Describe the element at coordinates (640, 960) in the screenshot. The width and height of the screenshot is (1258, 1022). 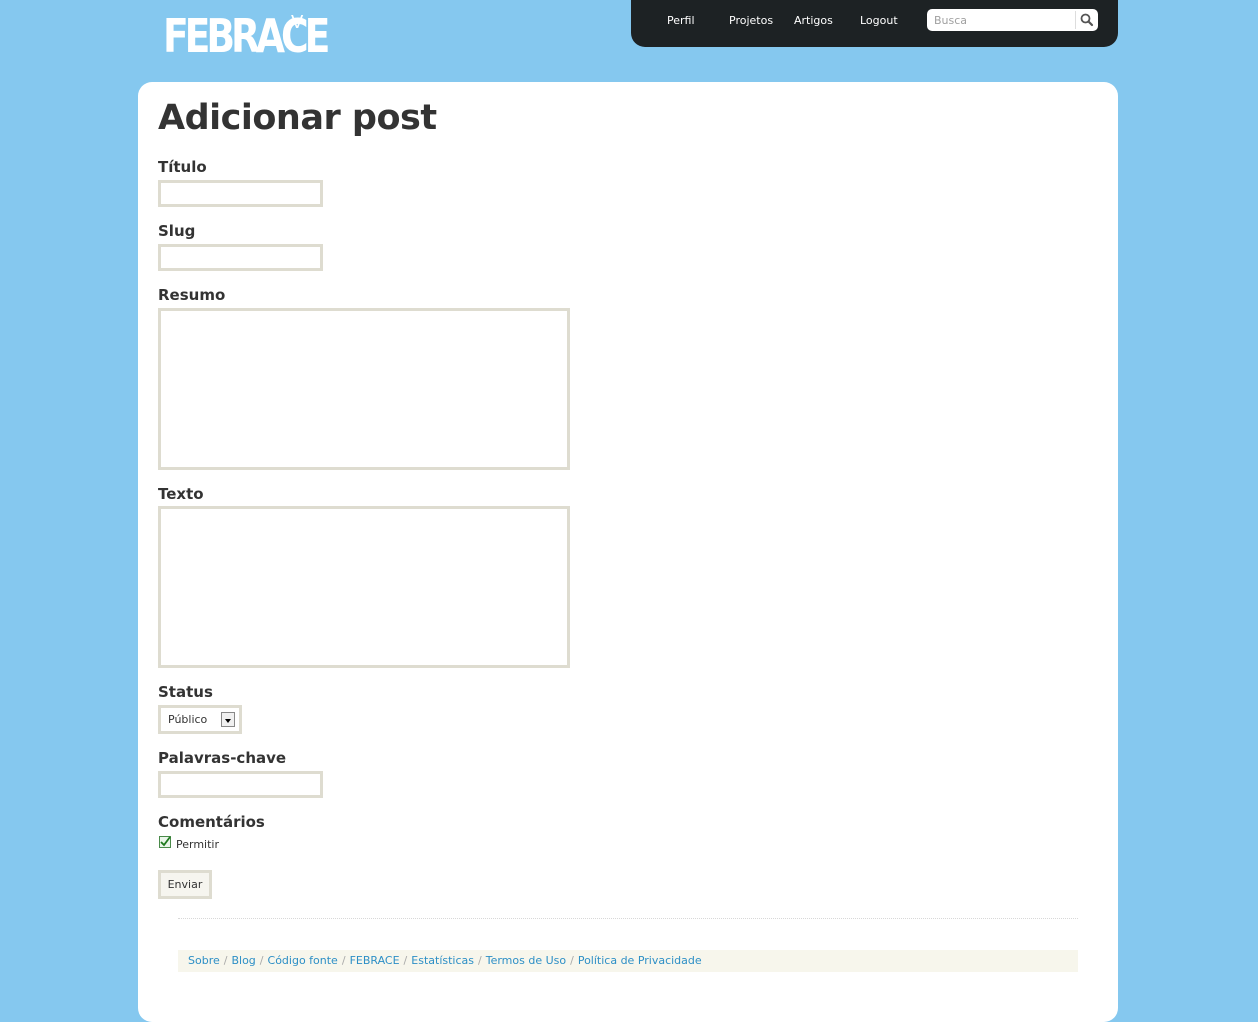
I see `footer-link-politica-de-privacidade: Política de Privacidade` at that location.